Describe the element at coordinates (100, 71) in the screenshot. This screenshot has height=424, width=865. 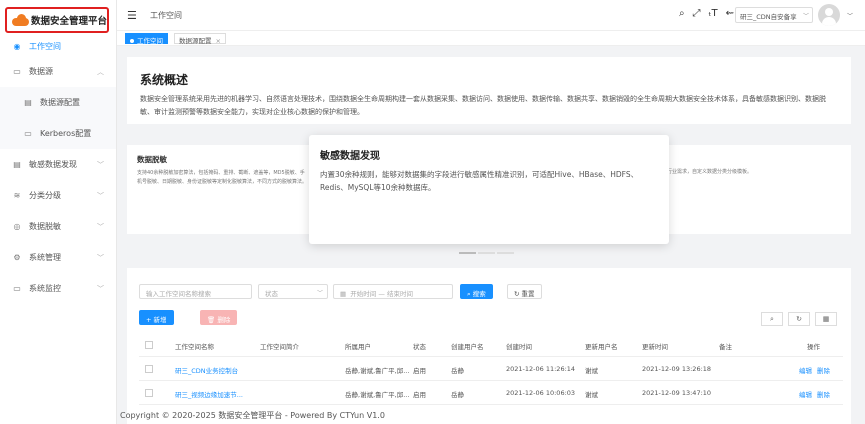
I see `chevron-up-icon: ︿` at that location.